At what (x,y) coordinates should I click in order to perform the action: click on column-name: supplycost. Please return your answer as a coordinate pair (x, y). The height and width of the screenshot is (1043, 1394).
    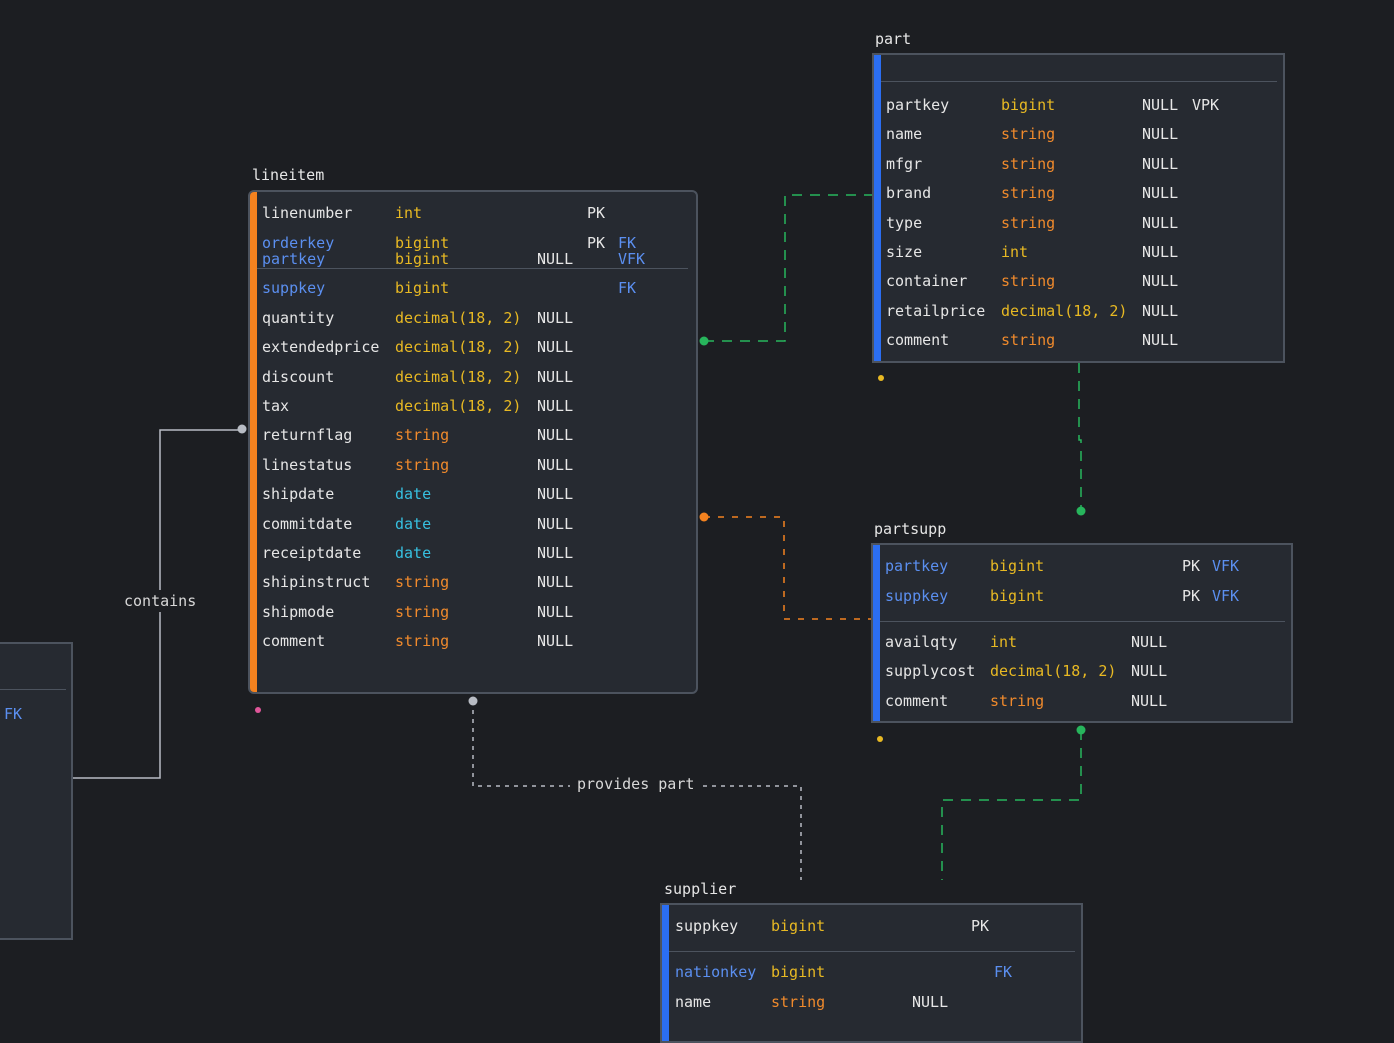
    Looking at the image, I should click on (930, 671).